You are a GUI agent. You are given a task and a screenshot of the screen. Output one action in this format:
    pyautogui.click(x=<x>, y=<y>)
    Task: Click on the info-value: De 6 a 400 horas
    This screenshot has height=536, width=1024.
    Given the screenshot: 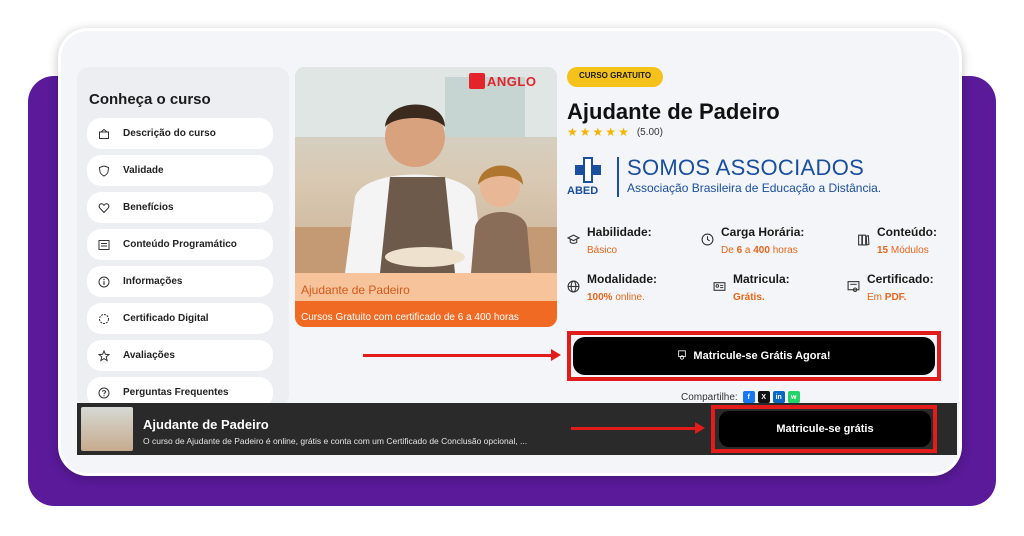 What is the action you would take?
    pyautogui.click(x=759, y=250)
    